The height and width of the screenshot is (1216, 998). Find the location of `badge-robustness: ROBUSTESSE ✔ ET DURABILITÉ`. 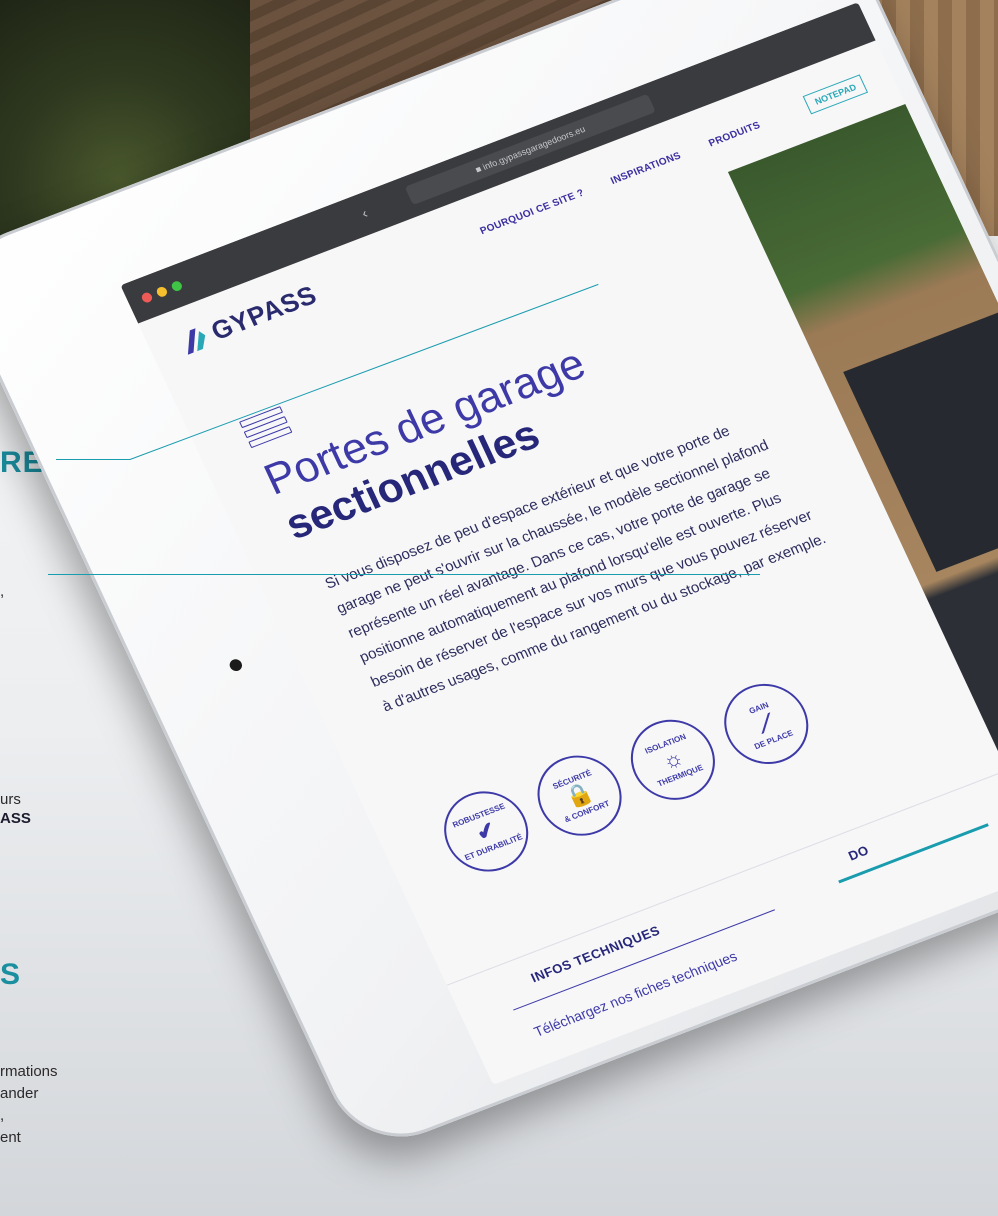

badge-robustness: ROBUSTESSE ✔ ET DURABILITÉ is located at coordinates (486, 831).